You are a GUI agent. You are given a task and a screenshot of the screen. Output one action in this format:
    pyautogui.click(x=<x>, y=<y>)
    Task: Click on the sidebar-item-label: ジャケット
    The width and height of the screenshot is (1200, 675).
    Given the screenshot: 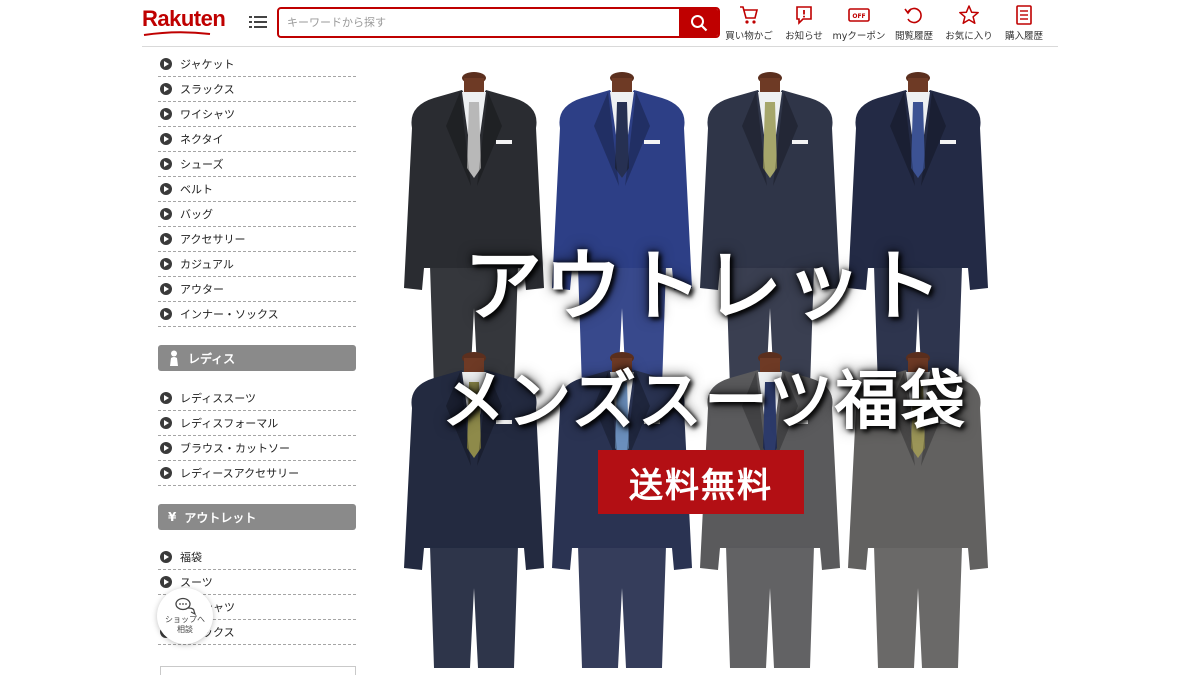 What is the action you would take?
    pyautogui.click(x=207, y=64)
    